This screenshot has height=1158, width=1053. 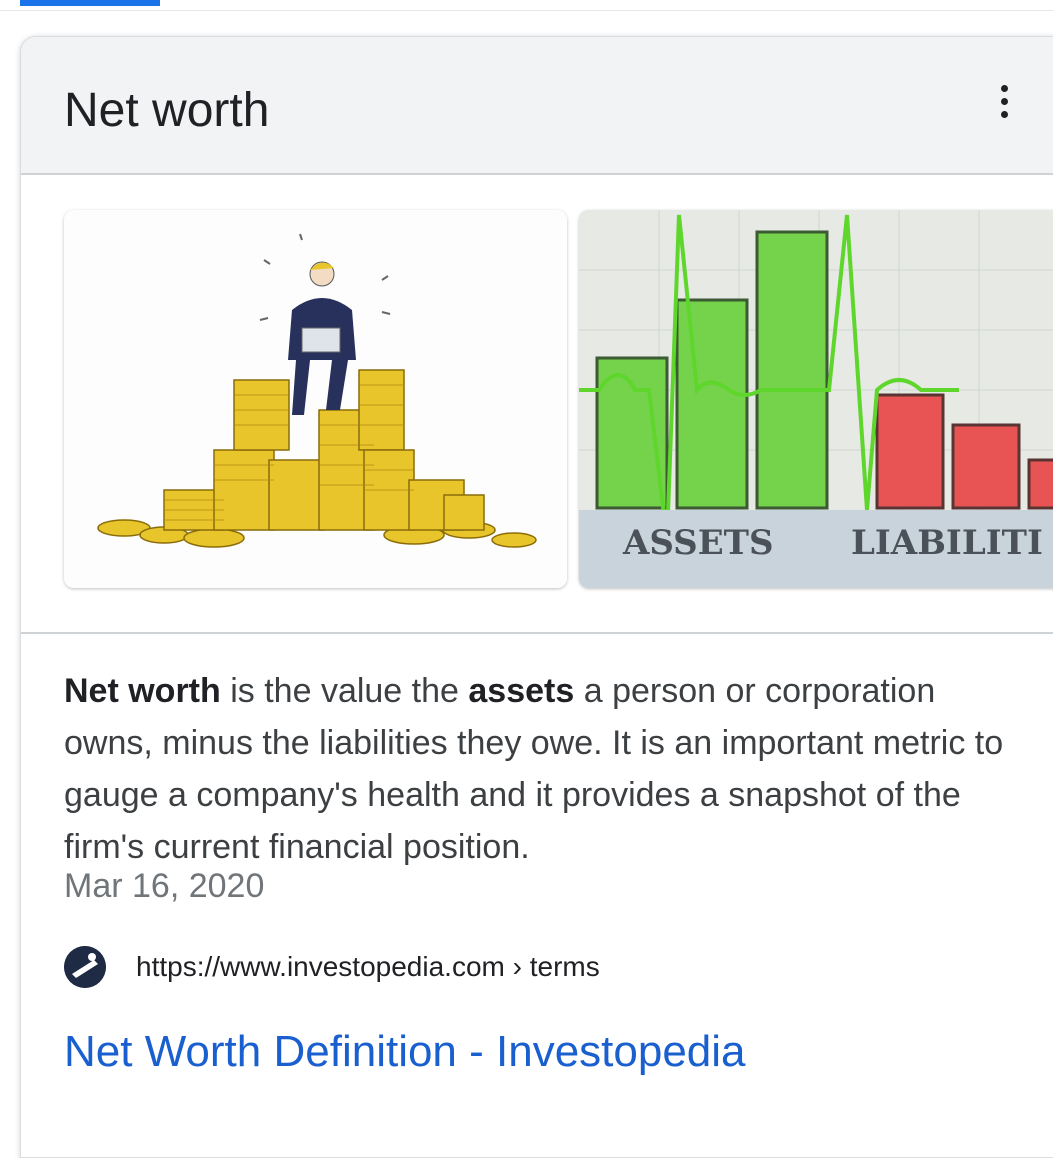 I want to click on snippet-part1: is the value the, so click(x=344, y=691).